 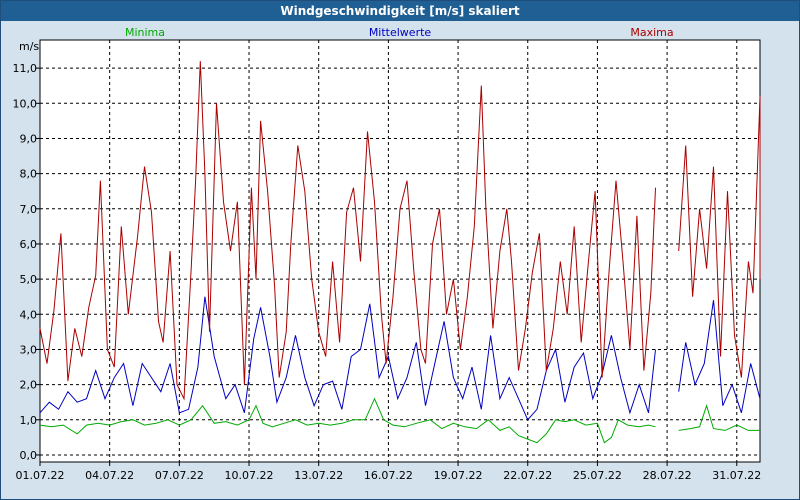 What do you see at coordinates (40, 475) in the screenshot?
I see `x-tick-label: 01.07.22` at bounding box center [40, 475].